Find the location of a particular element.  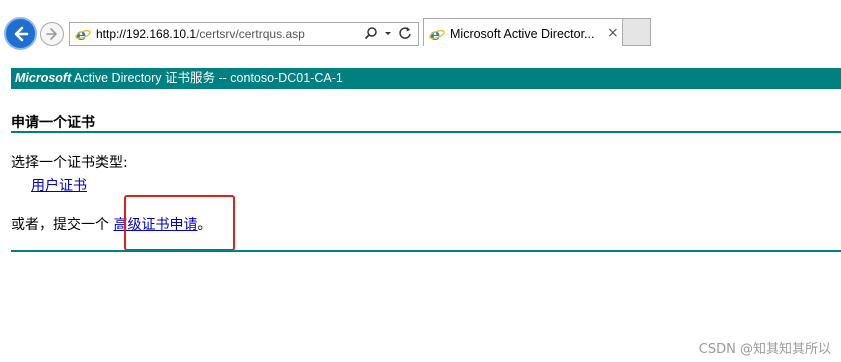

divider-bottom is located at coordinates (426, 251).